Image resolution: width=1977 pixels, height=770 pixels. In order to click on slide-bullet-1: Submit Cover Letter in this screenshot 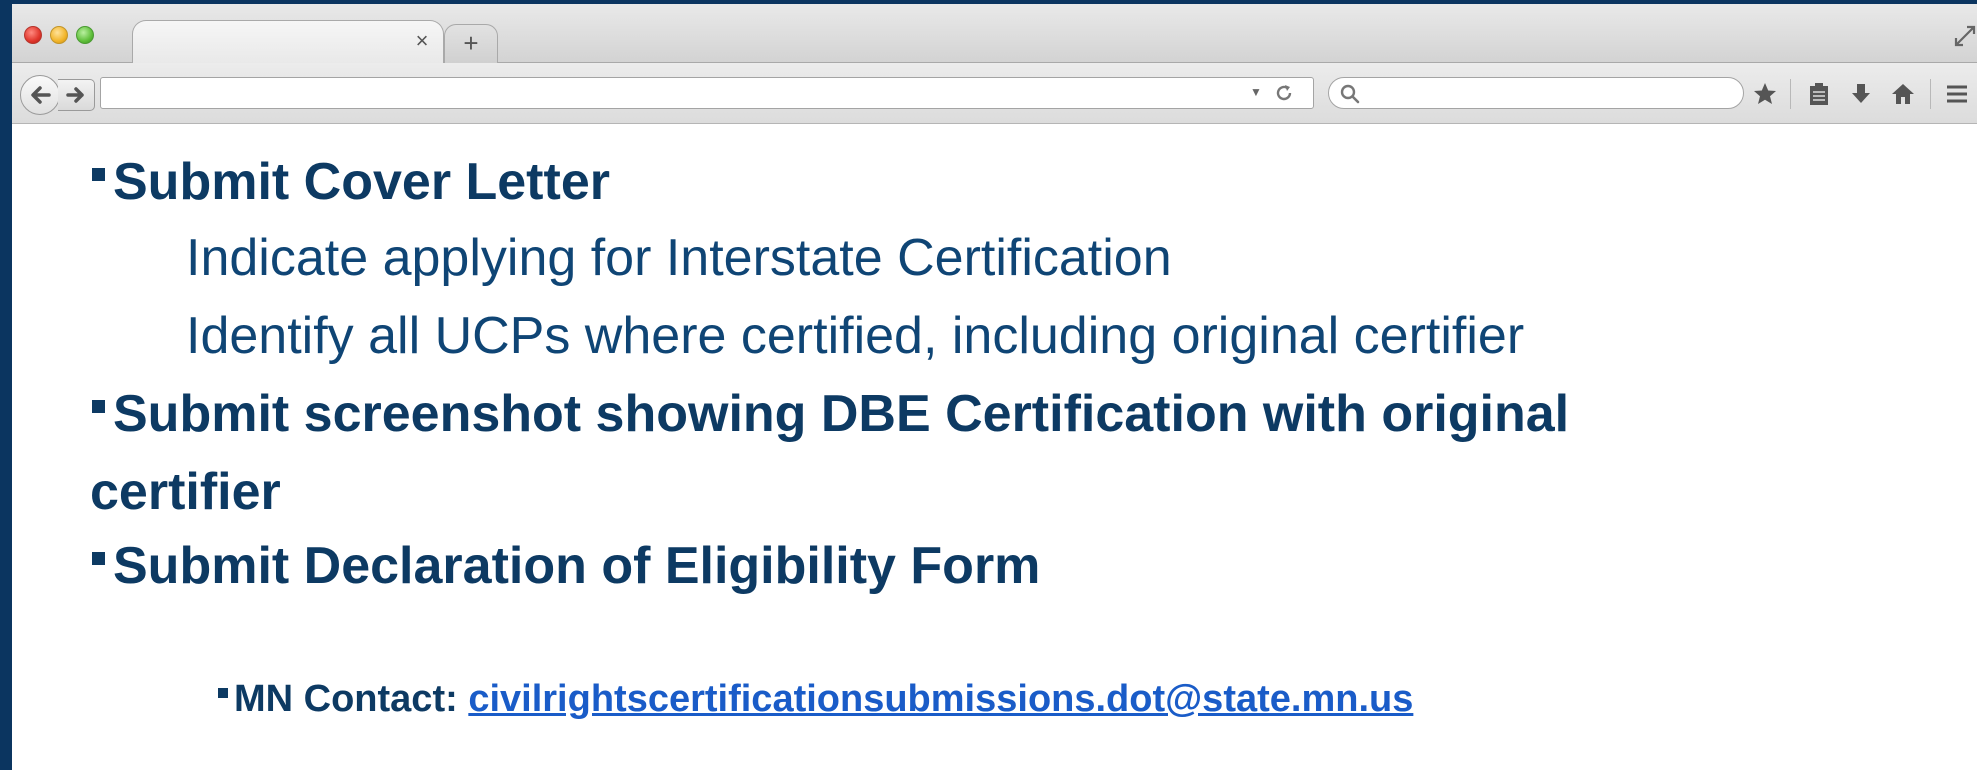, I will do `click(351, 182)`.